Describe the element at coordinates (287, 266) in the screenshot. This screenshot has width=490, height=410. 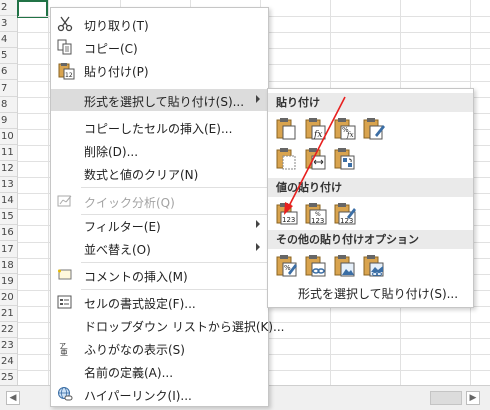
I see `paste-option-formatting-icon: %` at that location.